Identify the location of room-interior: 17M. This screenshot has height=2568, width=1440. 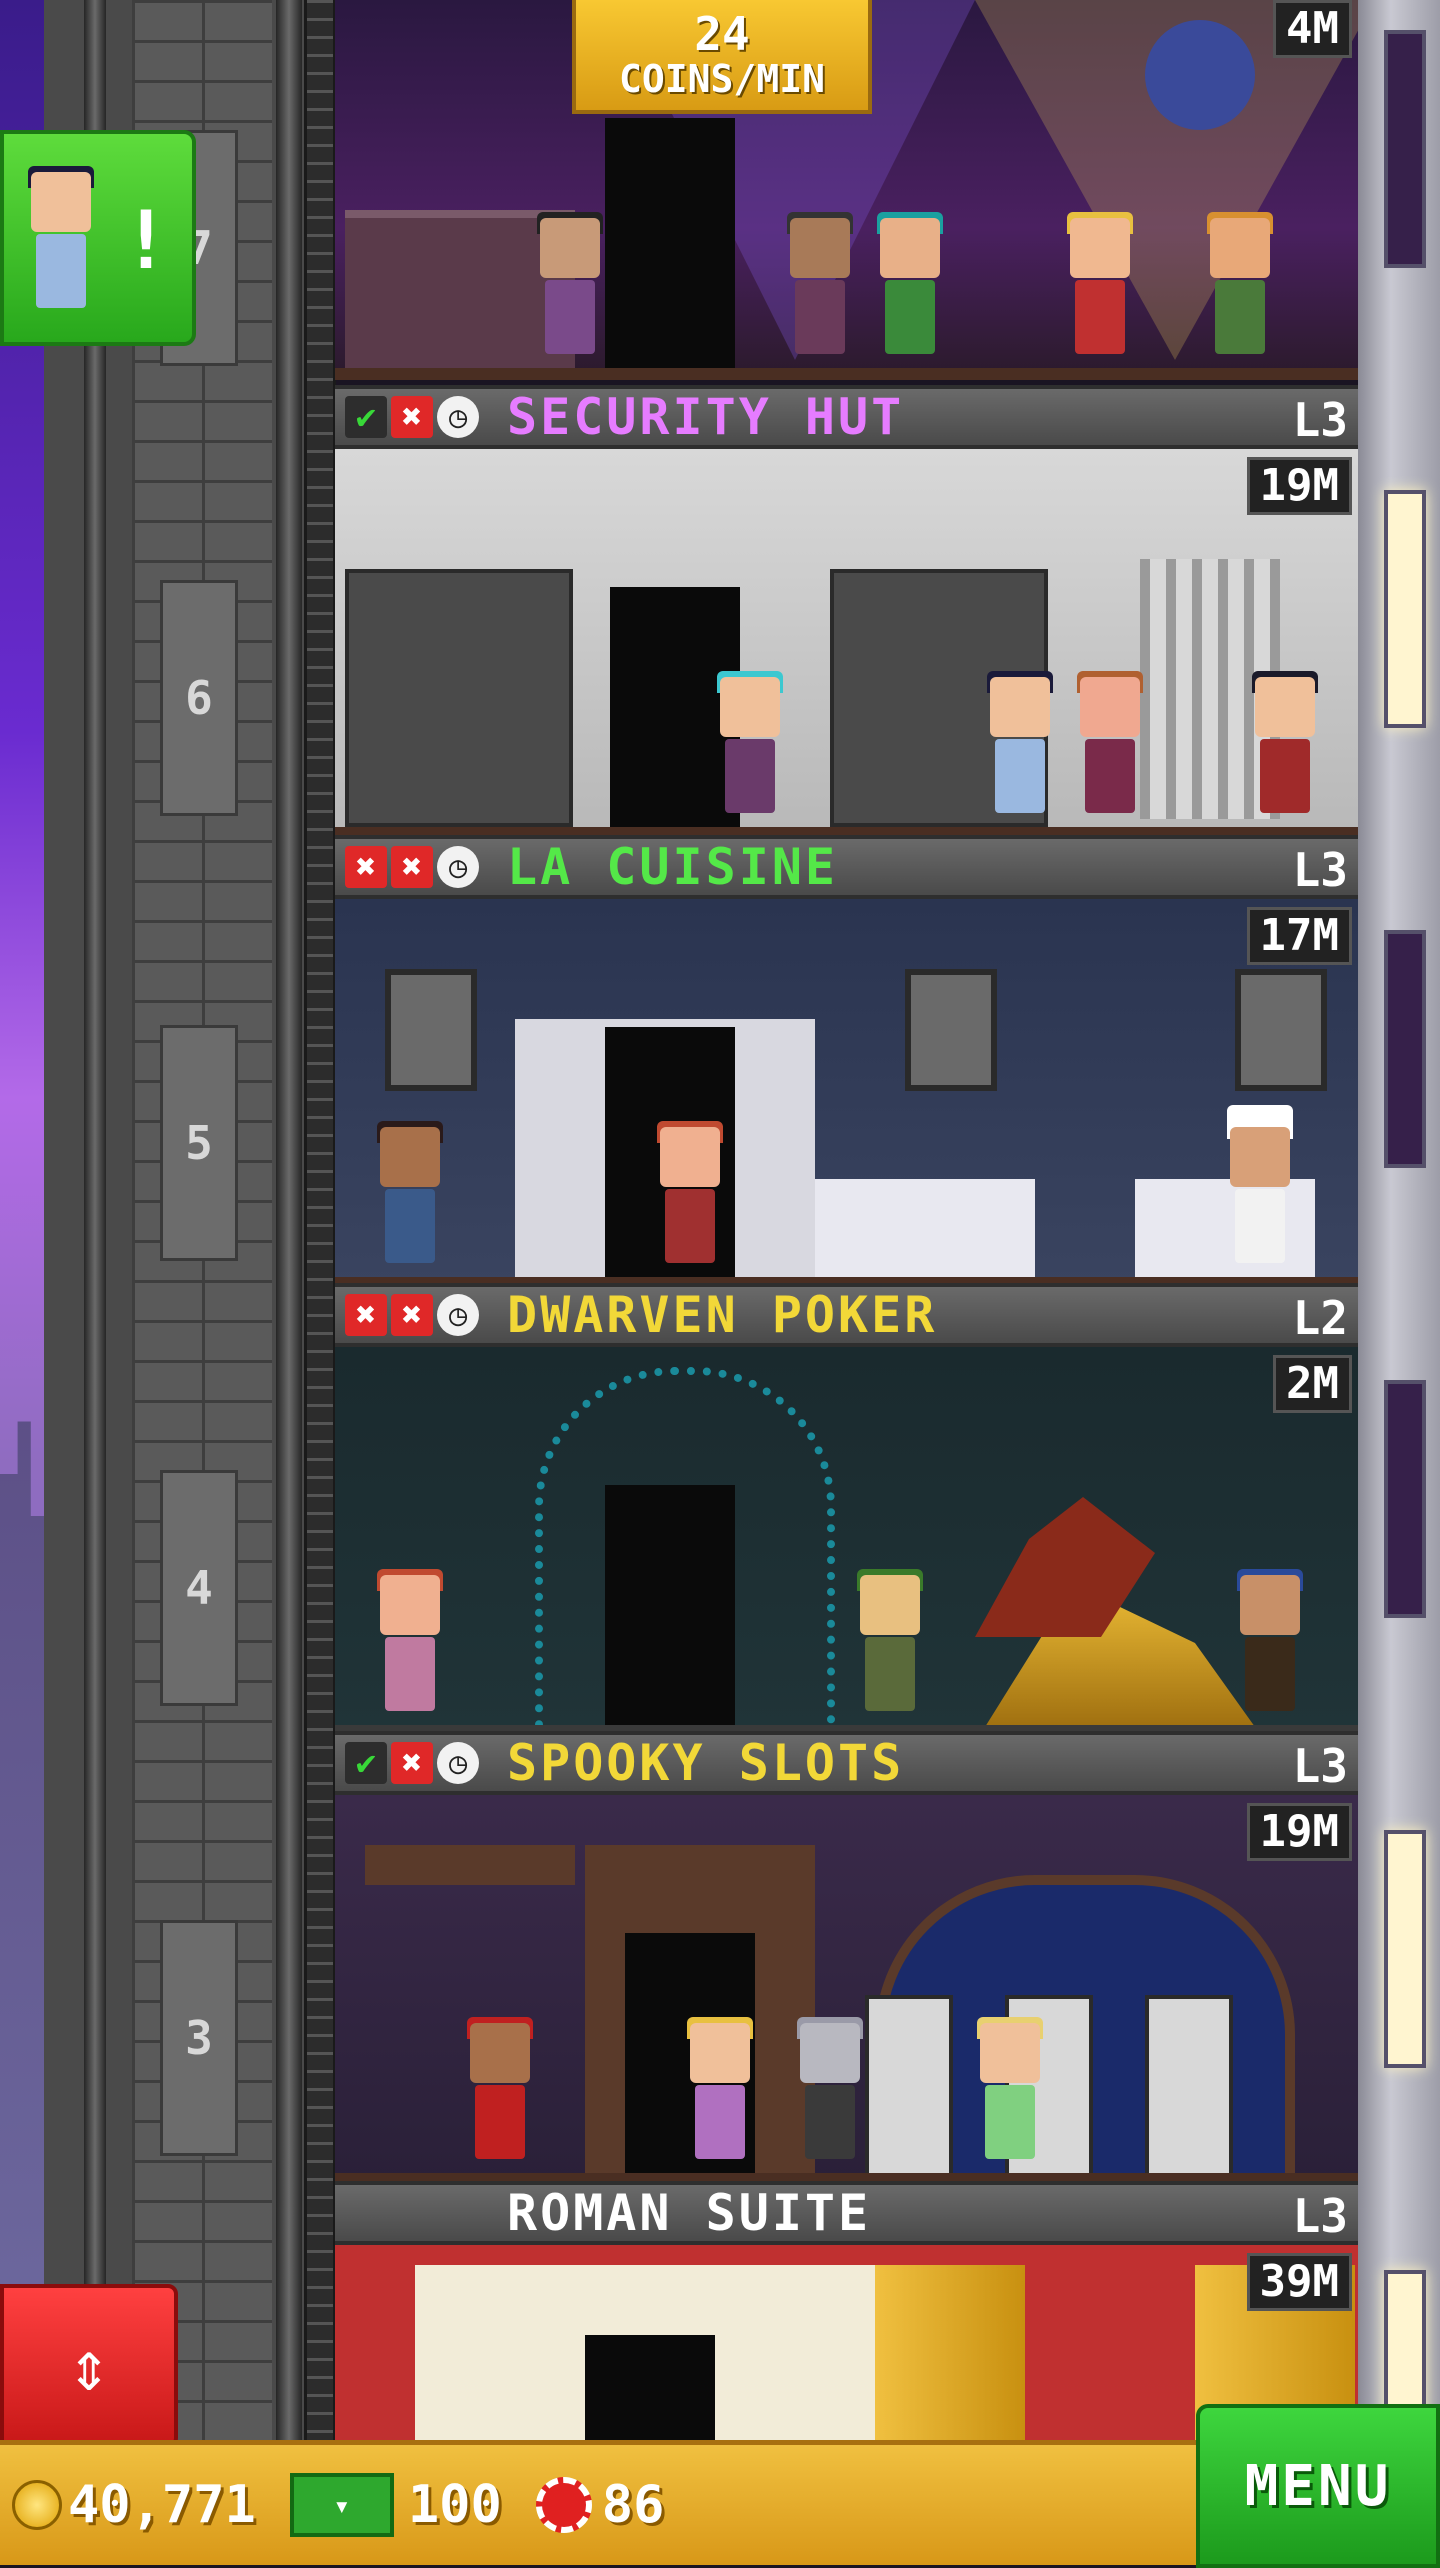
(846, 1092).